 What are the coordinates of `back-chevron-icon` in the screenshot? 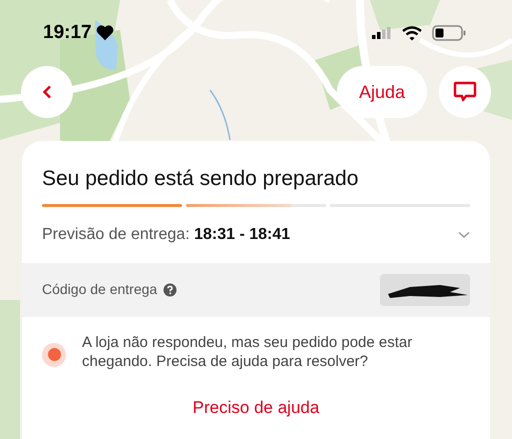 It's located at (47, 92).